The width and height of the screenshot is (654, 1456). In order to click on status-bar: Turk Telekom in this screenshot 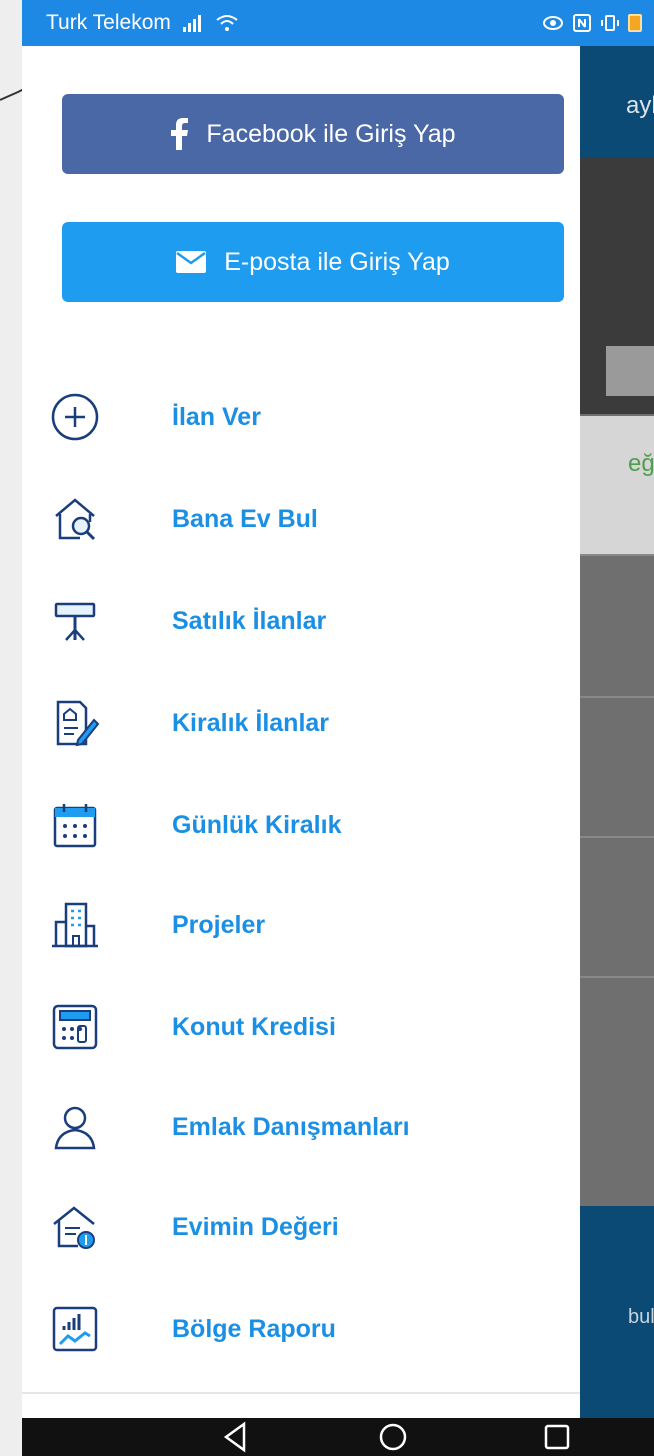, I will do `click(338, 23)`.